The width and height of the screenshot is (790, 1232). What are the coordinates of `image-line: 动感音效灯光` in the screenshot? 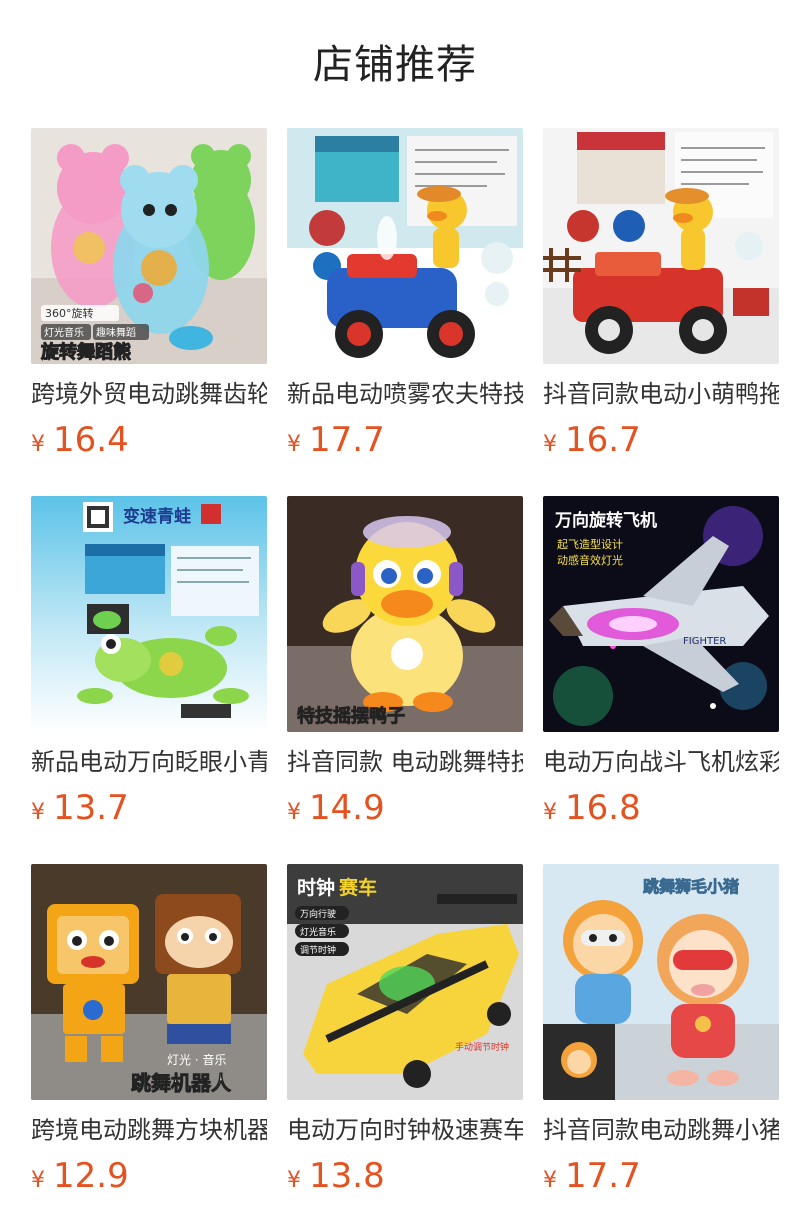 It's located at (590, 560).